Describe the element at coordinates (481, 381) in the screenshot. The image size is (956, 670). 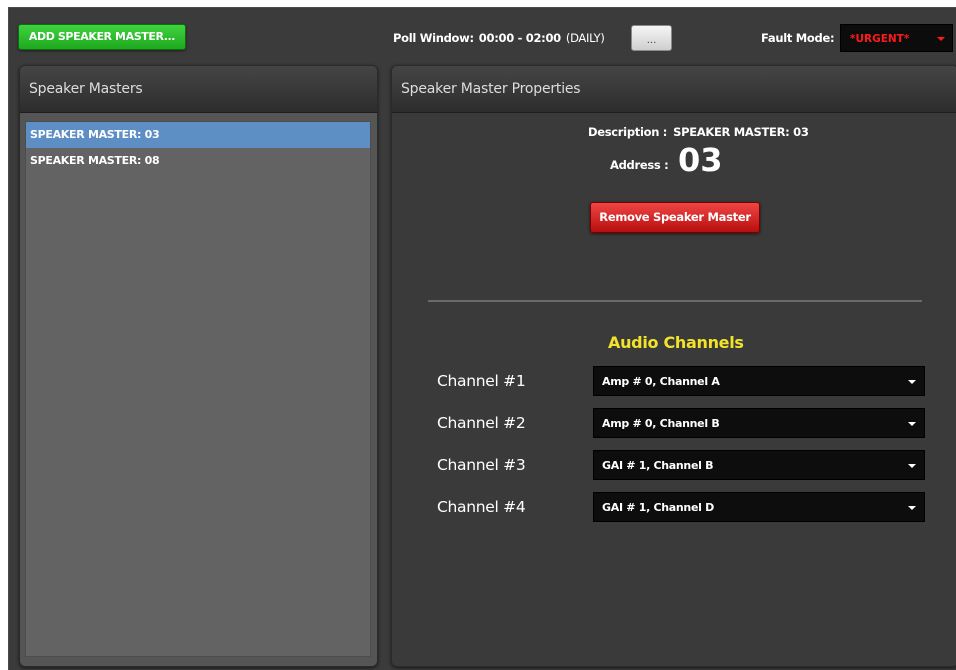
I see `channel-1-label: Channel #1` at that location.